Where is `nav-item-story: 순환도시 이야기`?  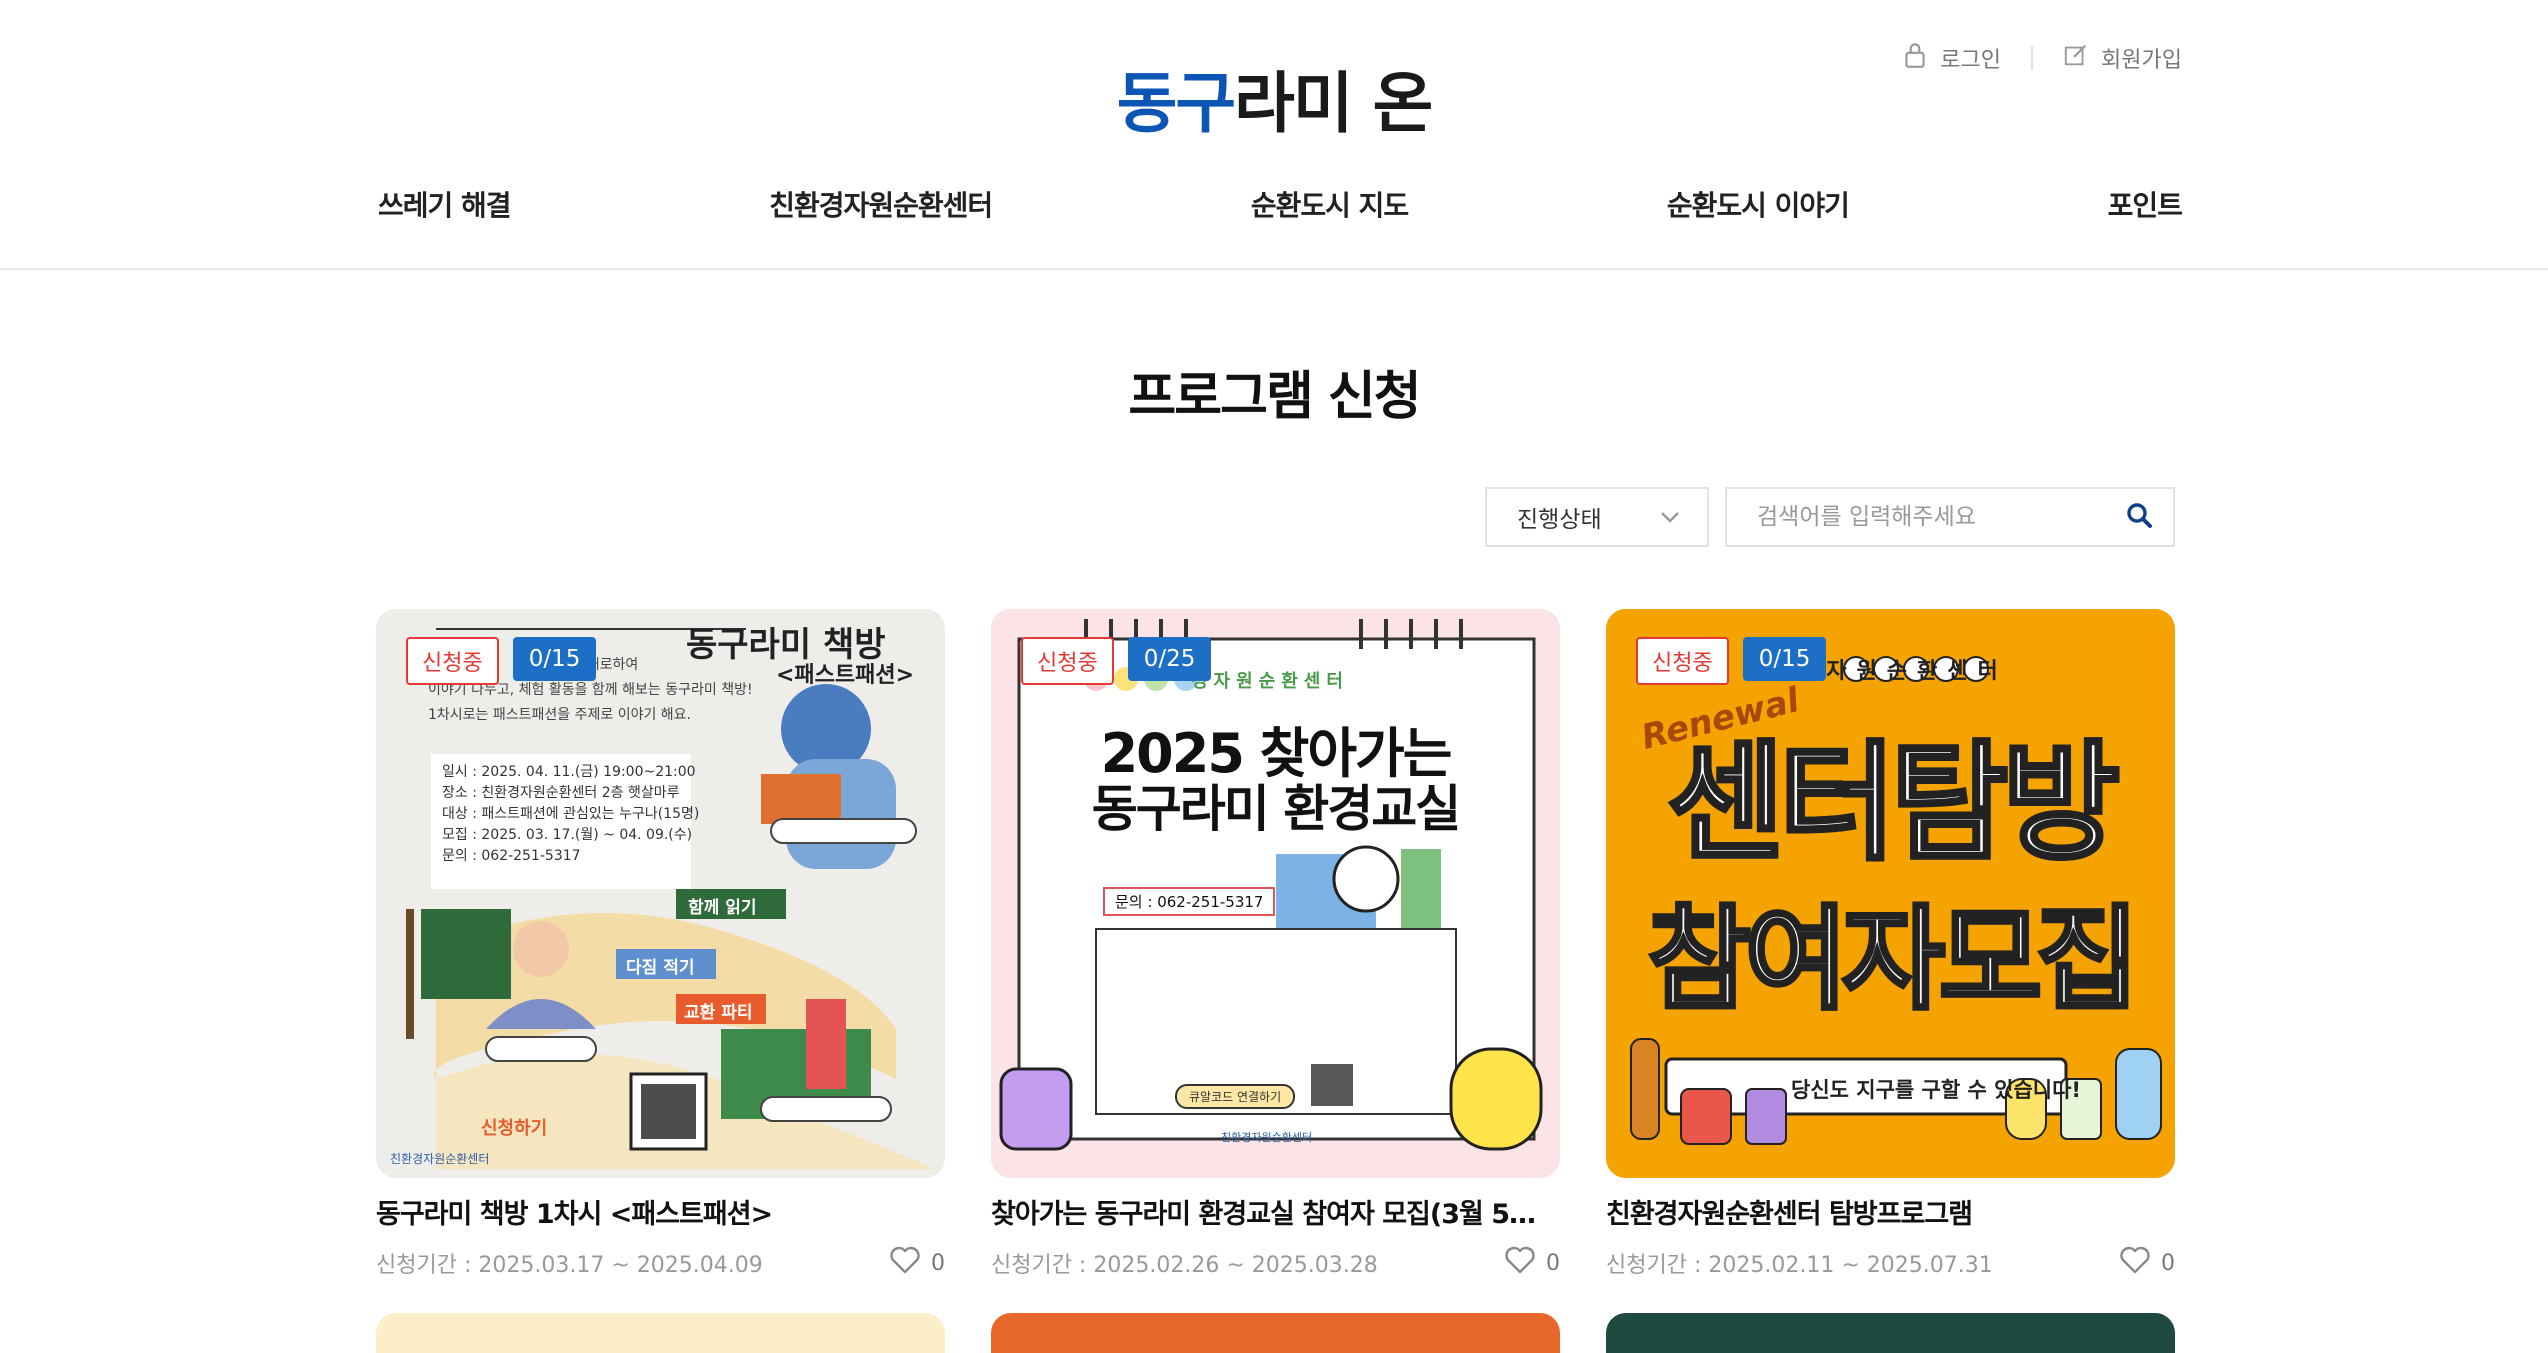
nav-item-story: 순환도시 이야기 is located at coordinates (1758, 204).